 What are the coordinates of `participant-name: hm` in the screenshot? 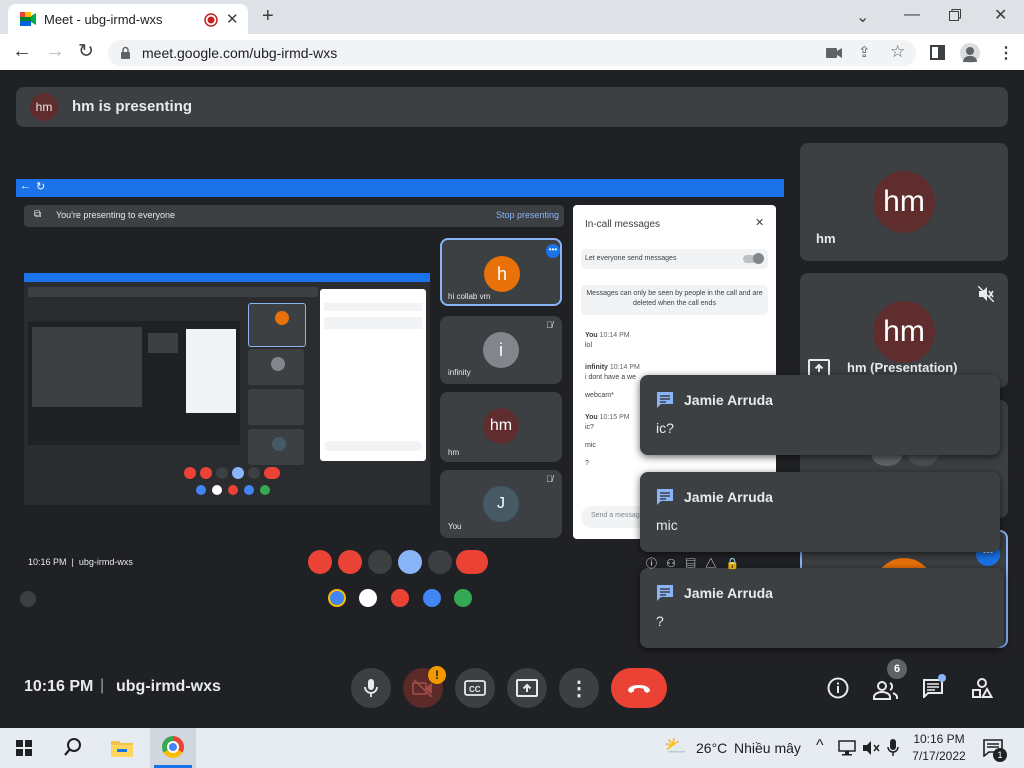 It's located at (826, 238).